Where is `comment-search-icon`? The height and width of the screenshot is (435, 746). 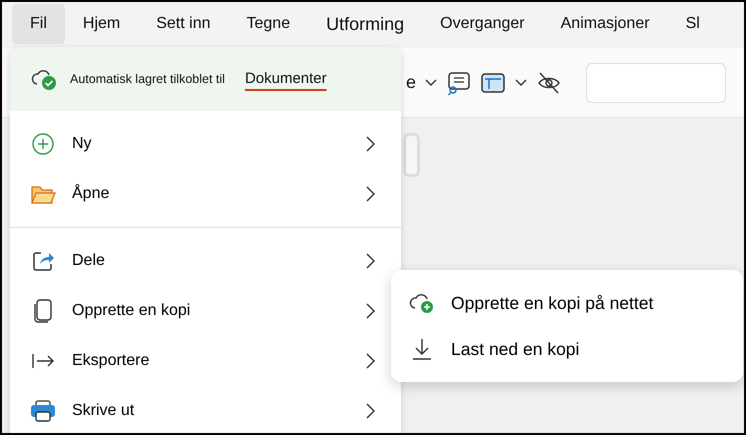 comment-search-icon is located at coordinates (459, 83).